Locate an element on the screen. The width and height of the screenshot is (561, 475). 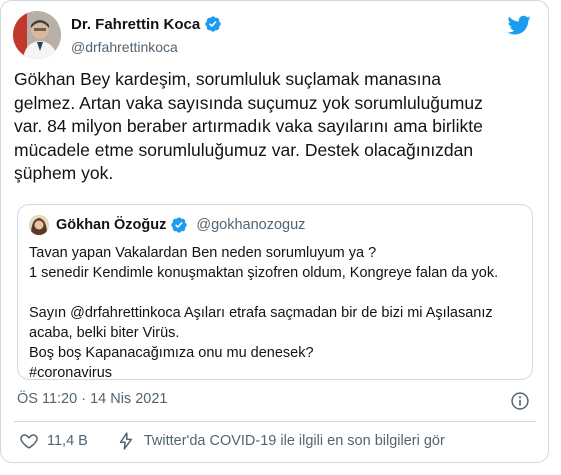
like-count: 11,4 B is located at coordinates (67, 441).